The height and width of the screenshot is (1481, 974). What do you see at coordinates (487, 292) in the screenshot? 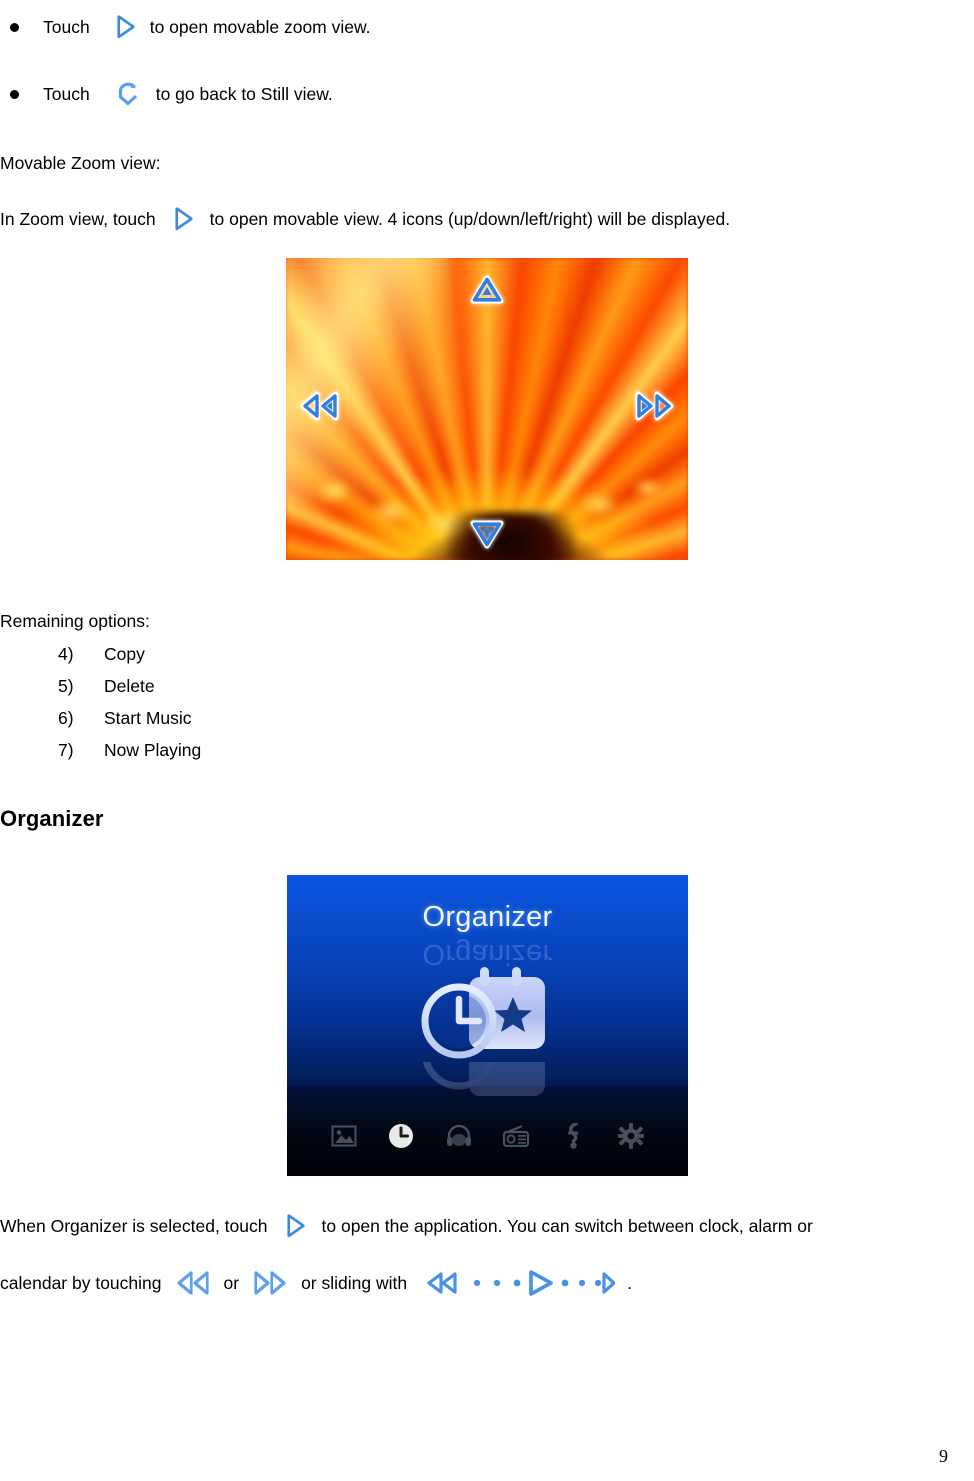
I see `up-arrow-icon` at bounding box center [487, 292].